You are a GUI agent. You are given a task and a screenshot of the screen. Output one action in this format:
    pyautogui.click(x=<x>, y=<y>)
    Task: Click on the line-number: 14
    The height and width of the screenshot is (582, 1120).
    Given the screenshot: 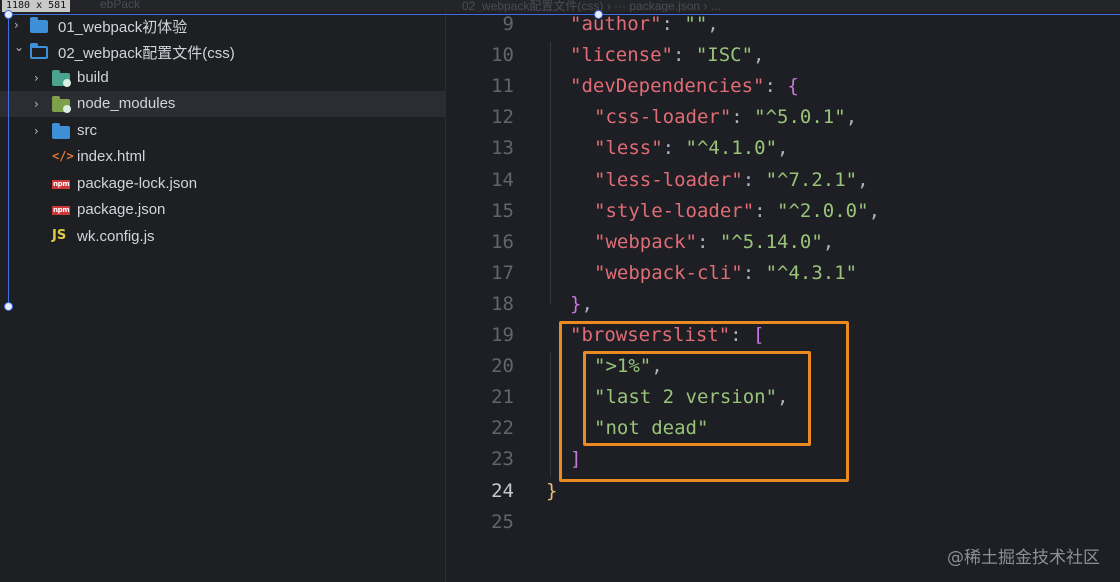 What is the action you would take?
    pyautogui.click(x=502, y=179)
    